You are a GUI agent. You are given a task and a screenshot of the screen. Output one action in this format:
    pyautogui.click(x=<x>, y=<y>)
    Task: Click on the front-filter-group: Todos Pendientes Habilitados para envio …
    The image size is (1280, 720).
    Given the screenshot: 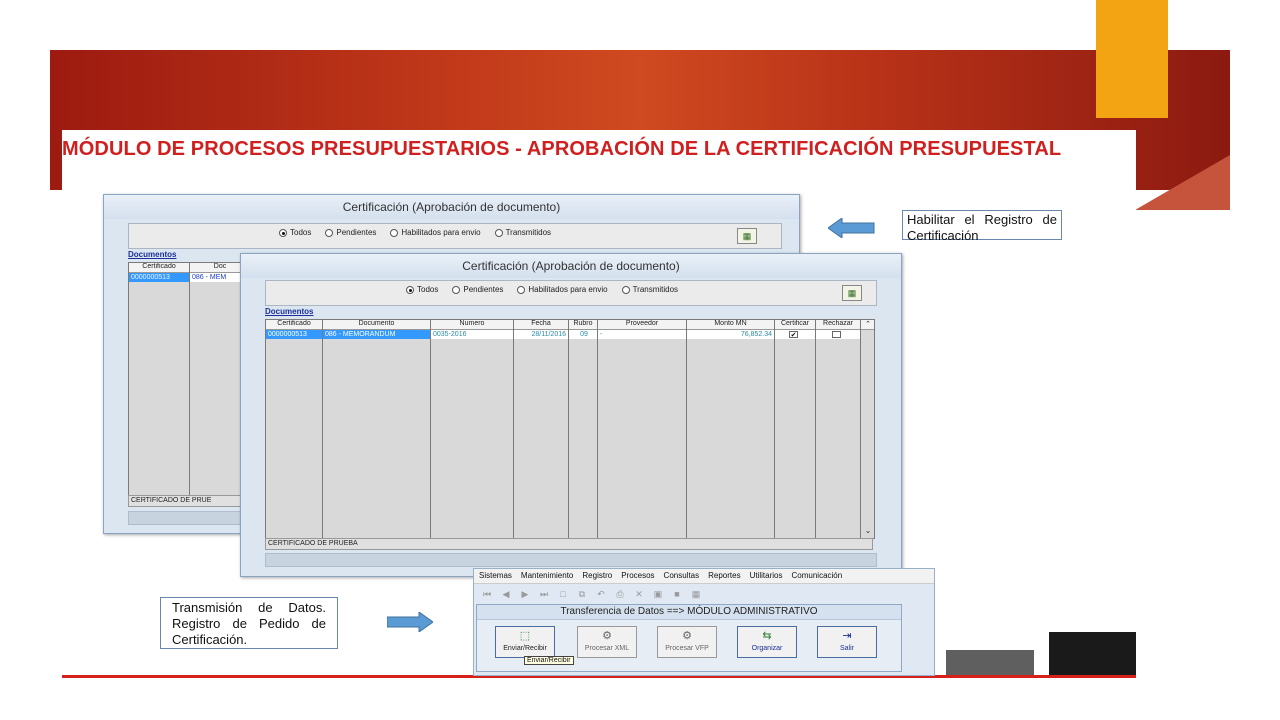 What is the action you would take?
    pyautogui.click(x=542, y=289)
    